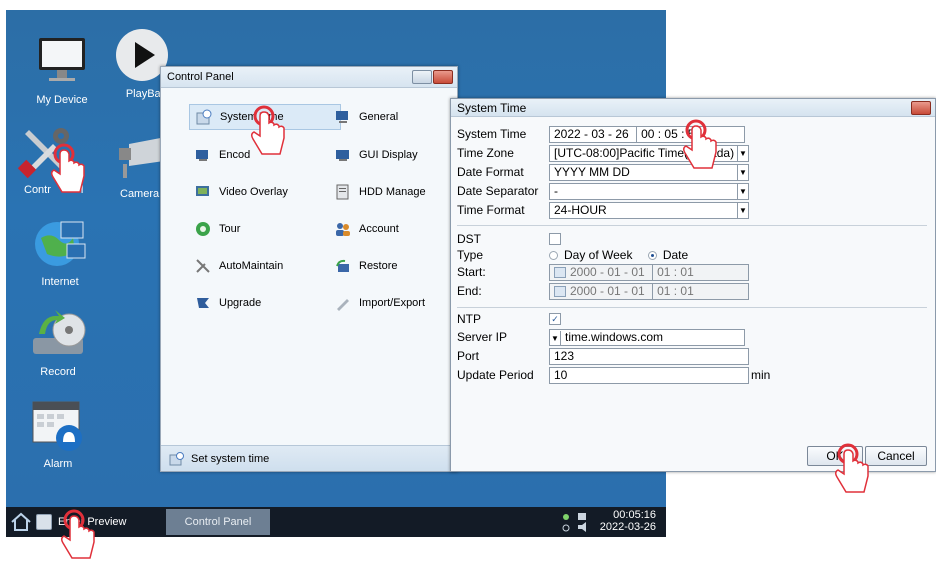 This screenshot has height=567, width=936. What do you see at coordinates (647, 337) in the screenshot?
I see `server-ip-field: ▼ time.windows.com` at bounding box center [647, 337].